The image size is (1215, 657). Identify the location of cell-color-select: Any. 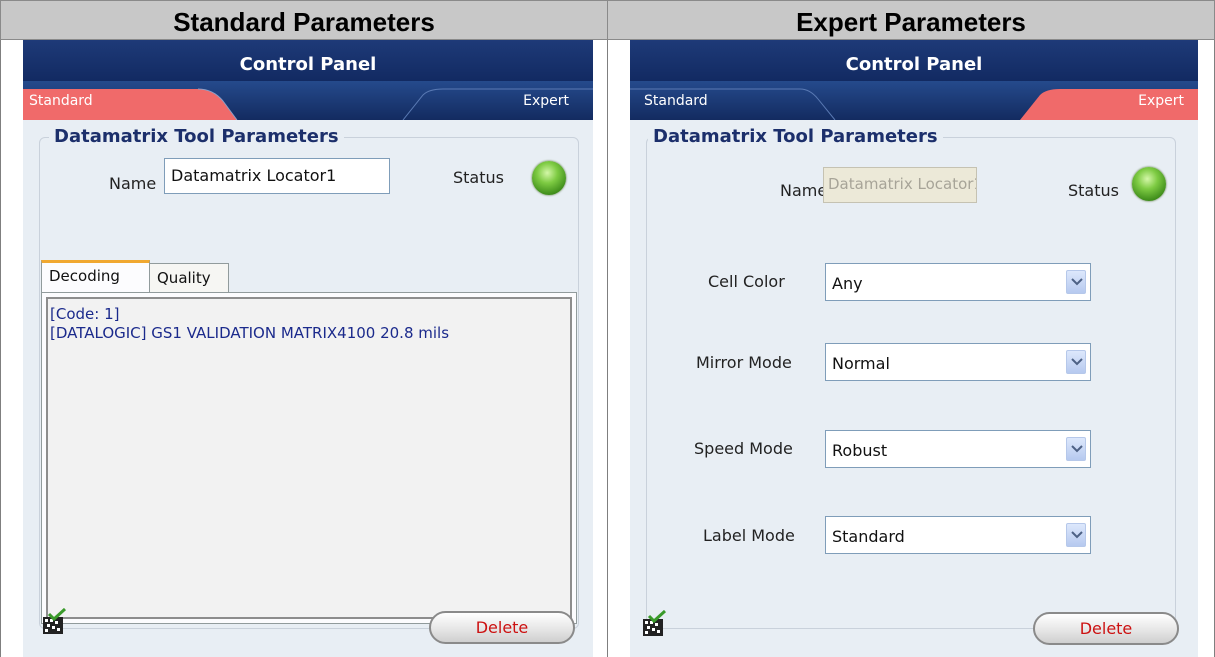
(958, 282).